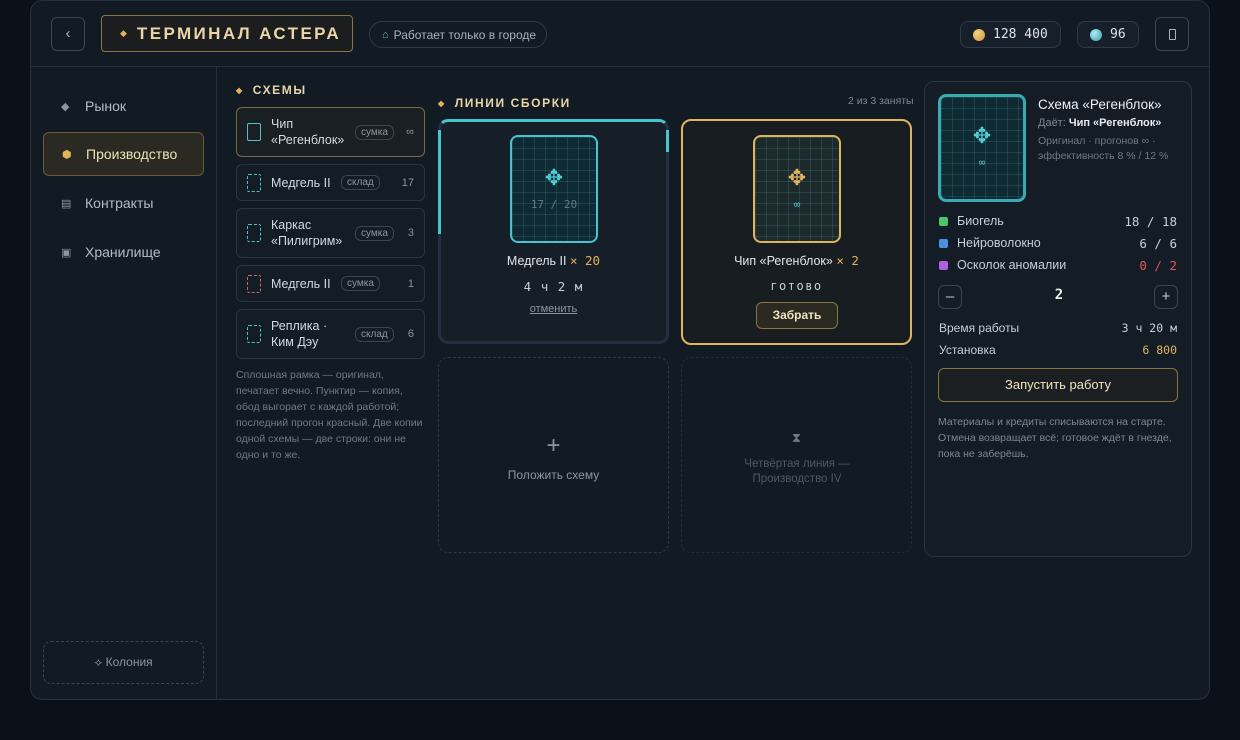 The width and height of the screenshot is (1240, 740). I want to click on assembly-line-ready: ✥ ∞ Чип «Регенблок» × 2 готово Забрать, so click(796, 232).